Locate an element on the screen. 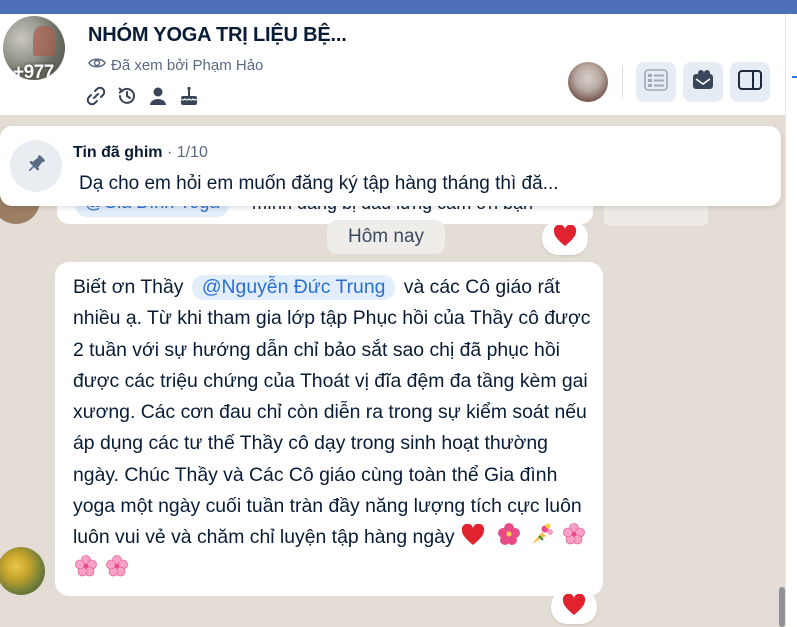  link-icon is located at coordinates (95, 95).